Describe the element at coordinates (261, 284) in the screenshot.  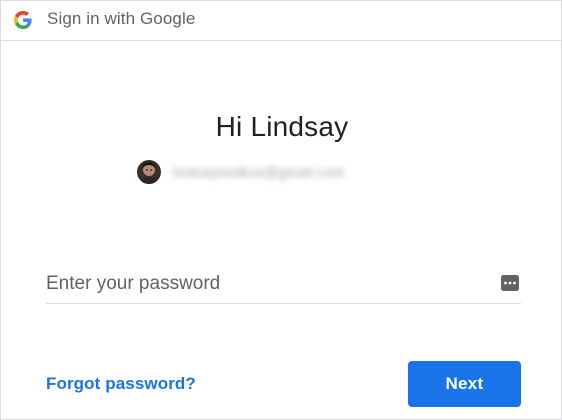
I see `password-input` at that location.